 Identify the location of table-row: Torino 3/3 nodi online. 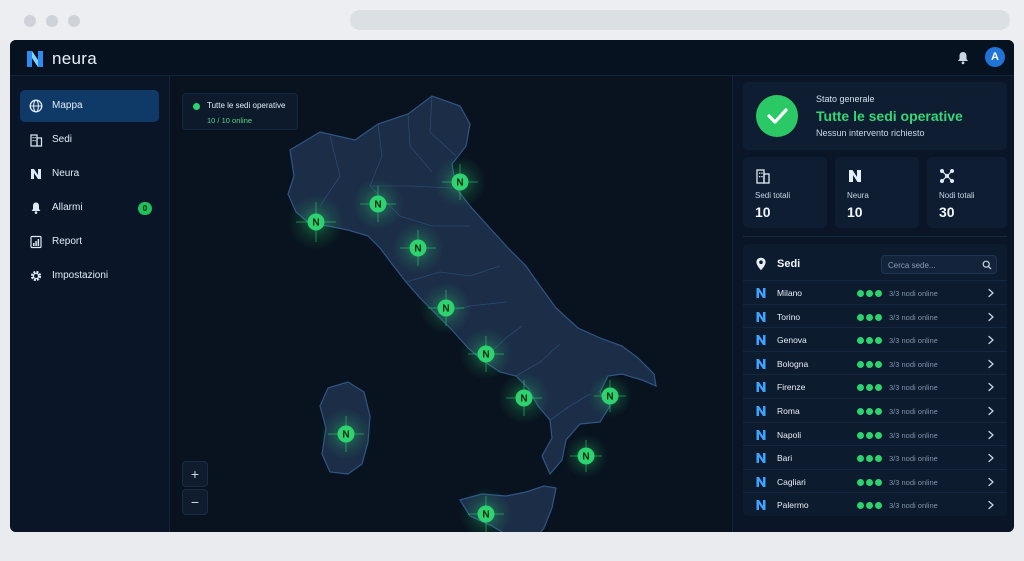
(875, 315).